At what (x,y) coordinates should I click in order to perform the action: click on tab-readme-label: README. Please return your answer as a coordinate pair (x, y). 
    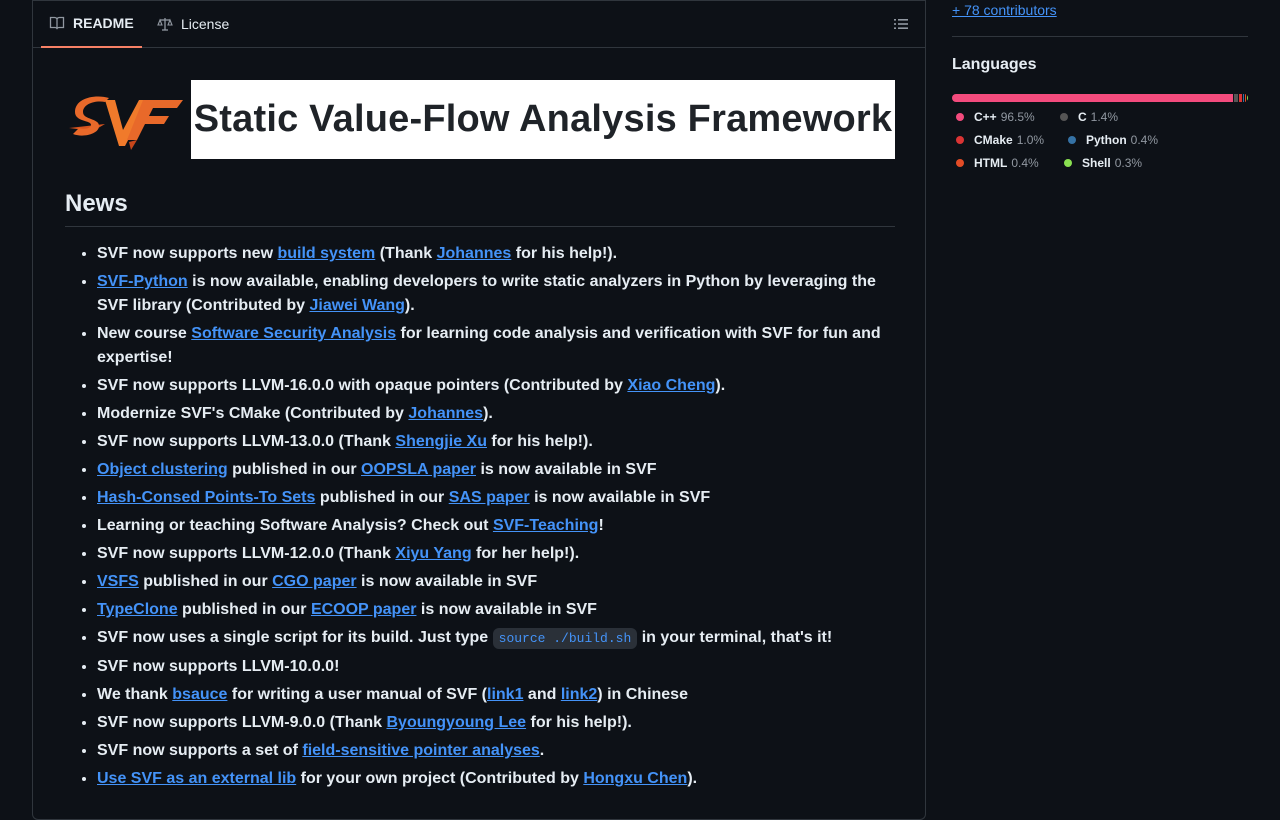
    Looking at the image, I should click on (103, 23).